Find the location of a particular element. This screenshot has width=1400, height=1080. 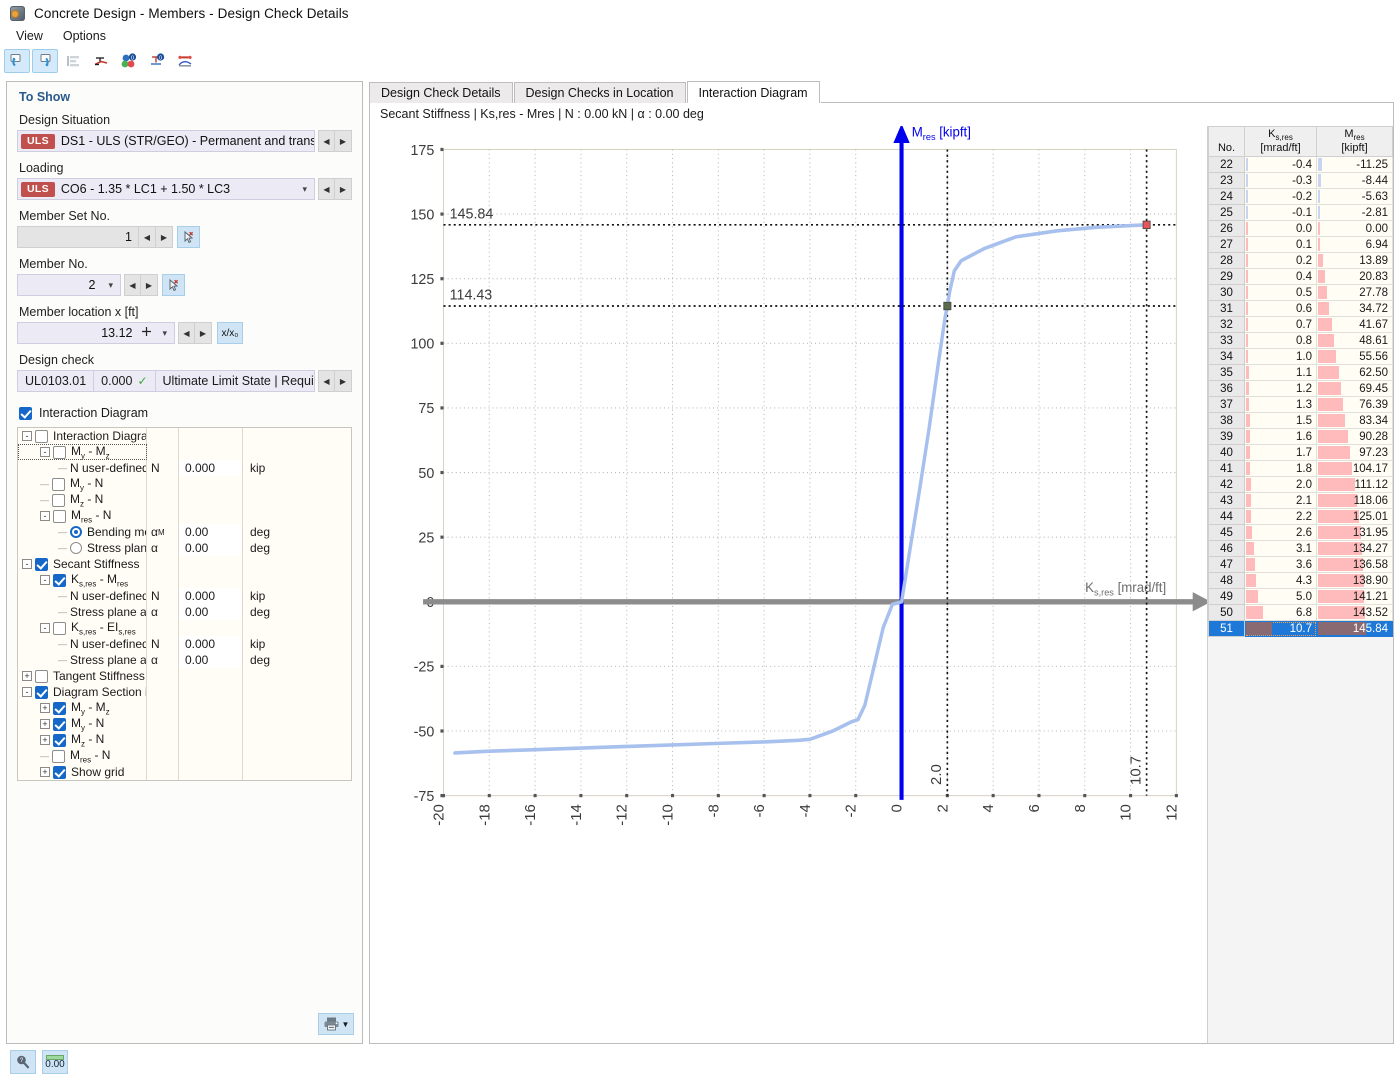

member-location-next-button: ▶ is located at coordinates (203, 333).